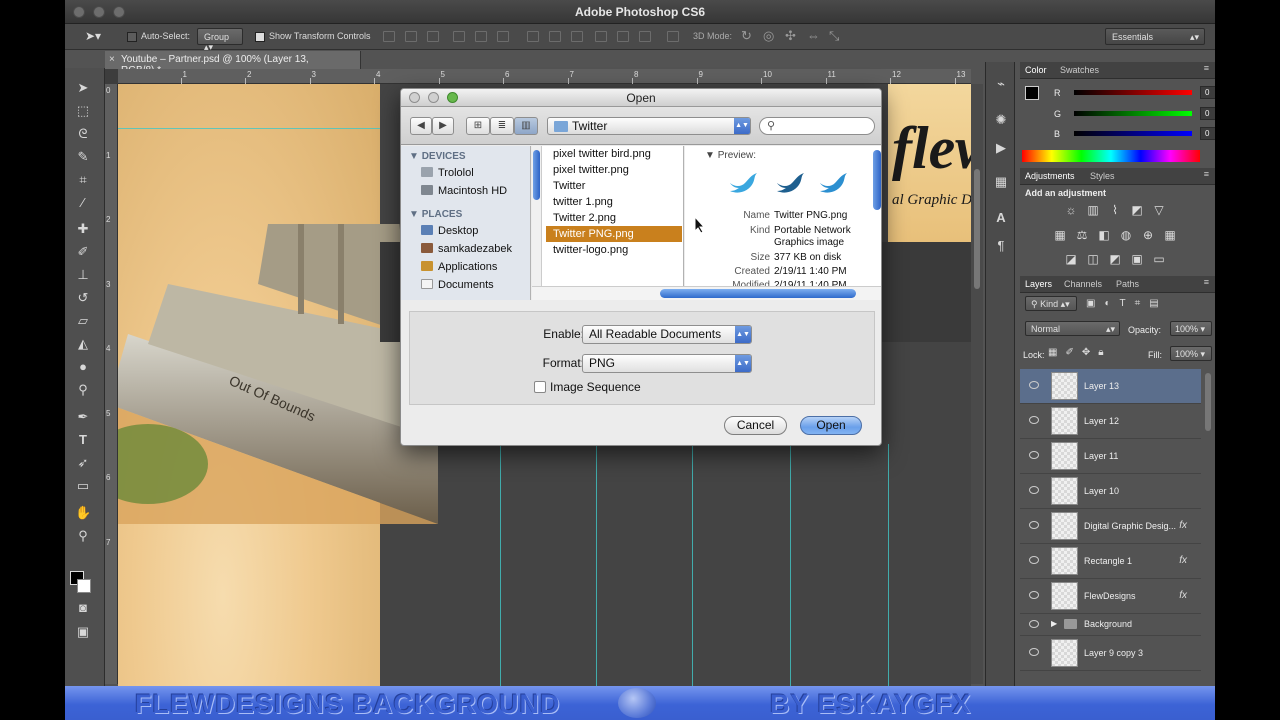  What do you see at coordinates (1001, 182) in the screenshot?
I see `properties-panel-icon: ▦` at bounding box center [1001, 182].